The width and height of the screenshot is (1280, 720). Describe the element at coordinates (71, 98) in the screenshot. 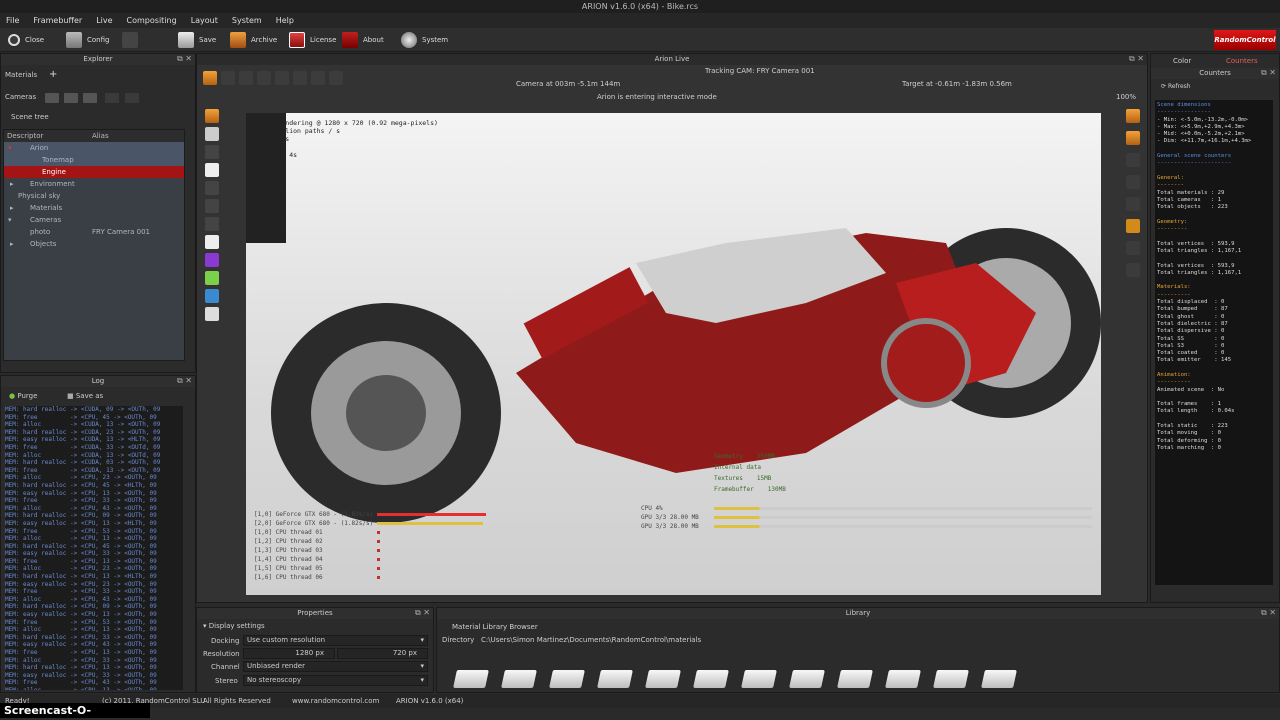

I see `camera-edit-button` at that location.